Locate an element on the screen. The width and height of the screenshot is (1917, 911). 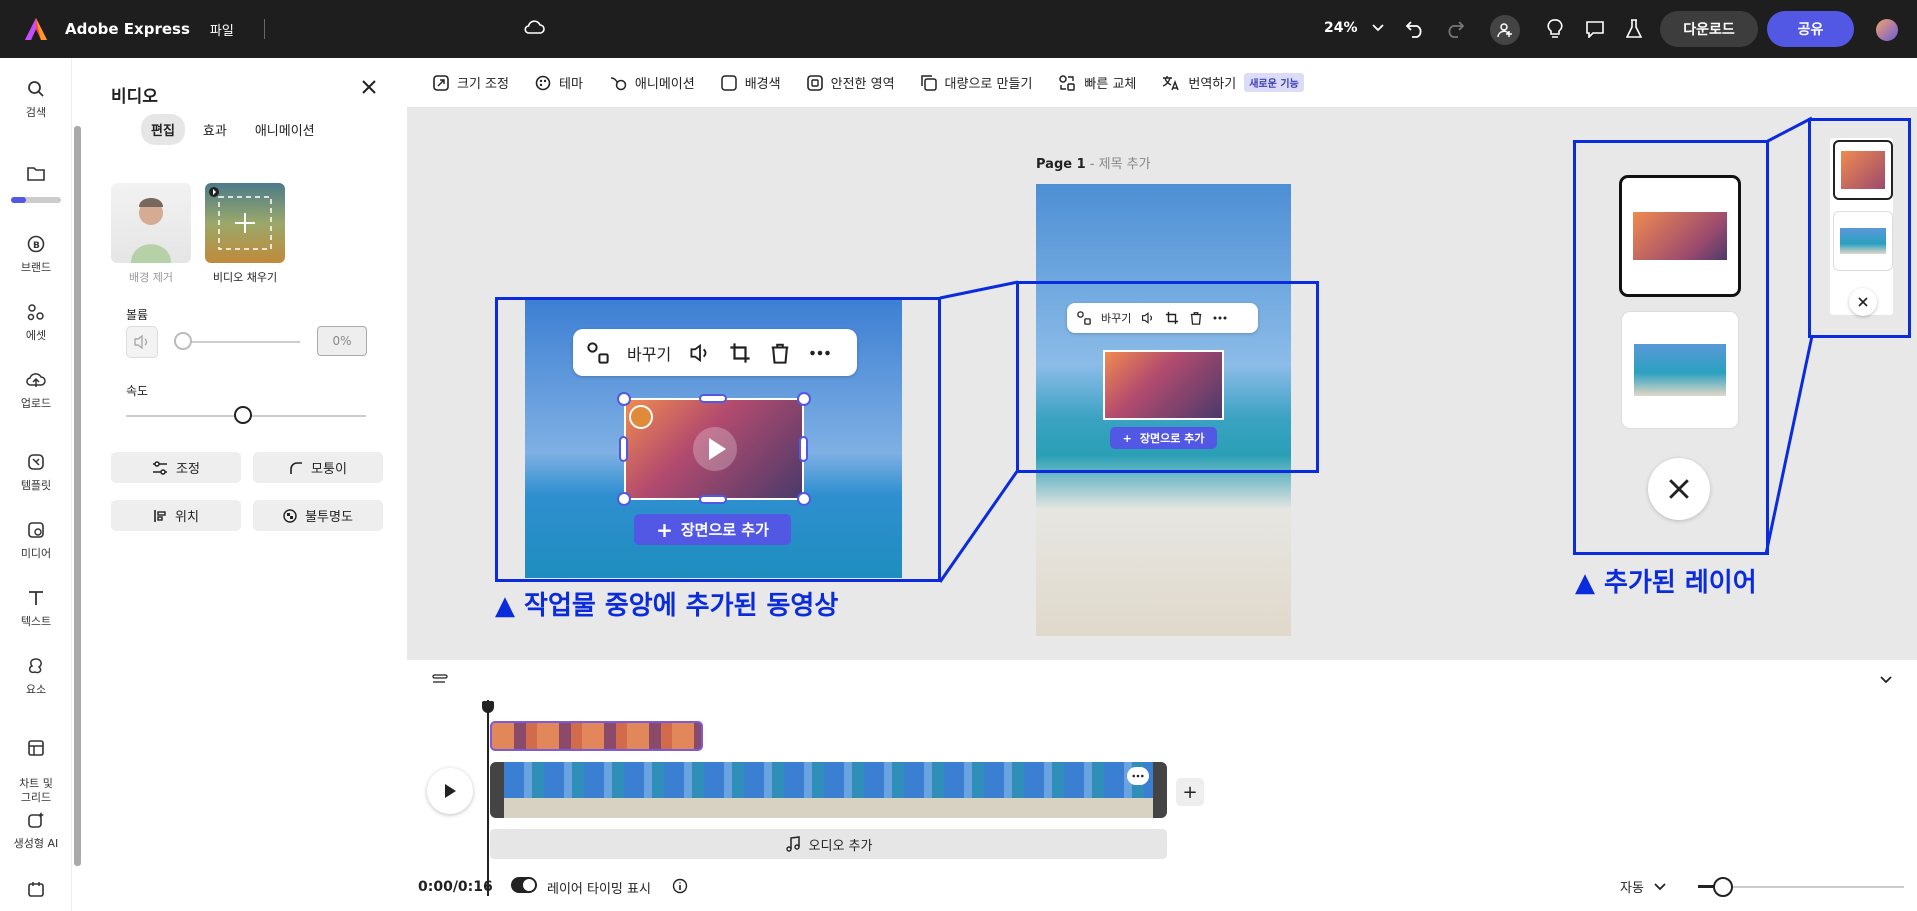
redo-icon is located at coordinates (1455, 29).